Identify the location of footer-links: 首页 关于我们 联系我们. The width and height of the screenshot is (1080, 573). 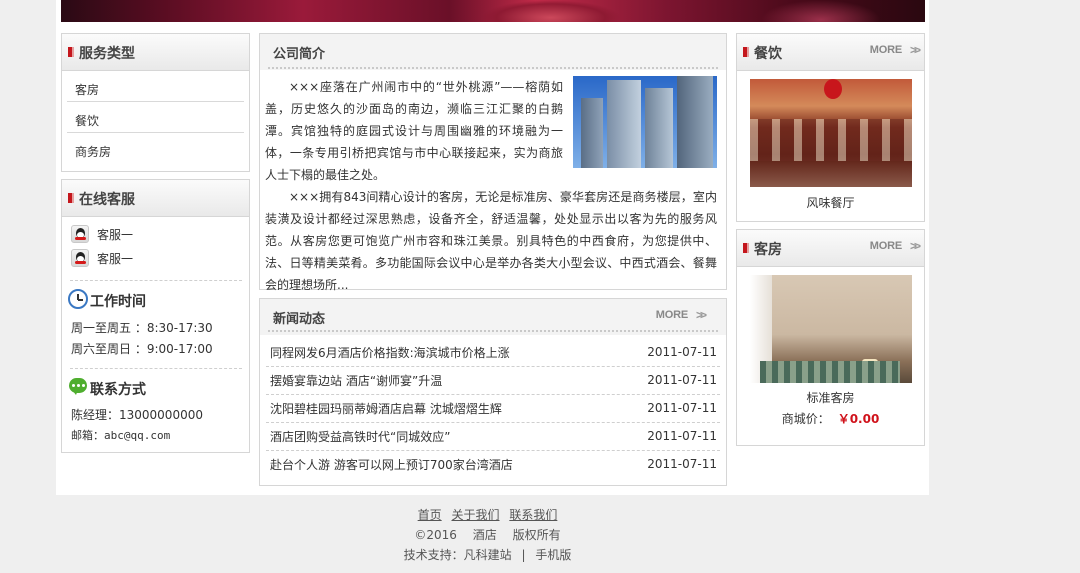
(487, 515).